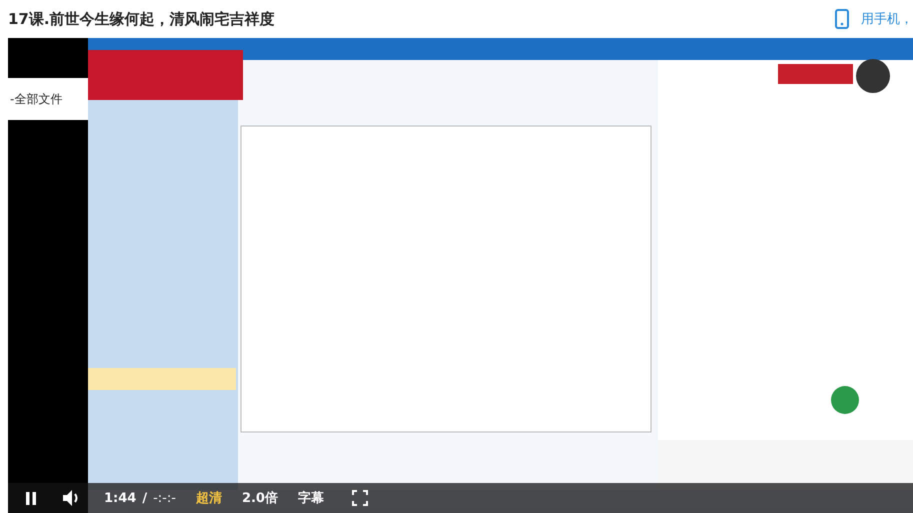  I want to click on pause-button, so click(31, 498).